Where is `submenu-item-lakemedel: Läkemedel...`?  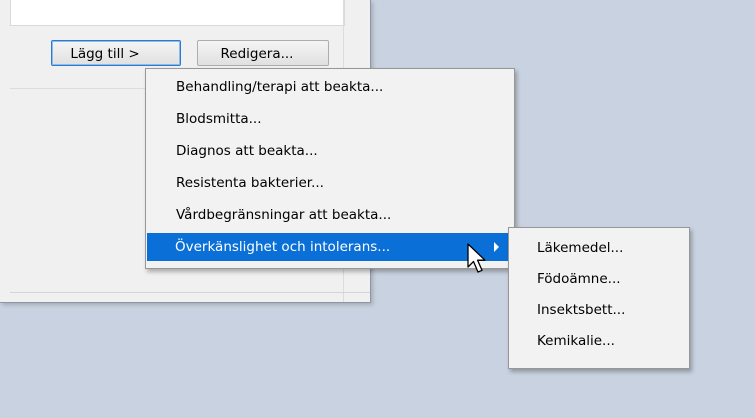
submenu-item-lakemedel: Läkemedel... is located at coordinates (599, 248).